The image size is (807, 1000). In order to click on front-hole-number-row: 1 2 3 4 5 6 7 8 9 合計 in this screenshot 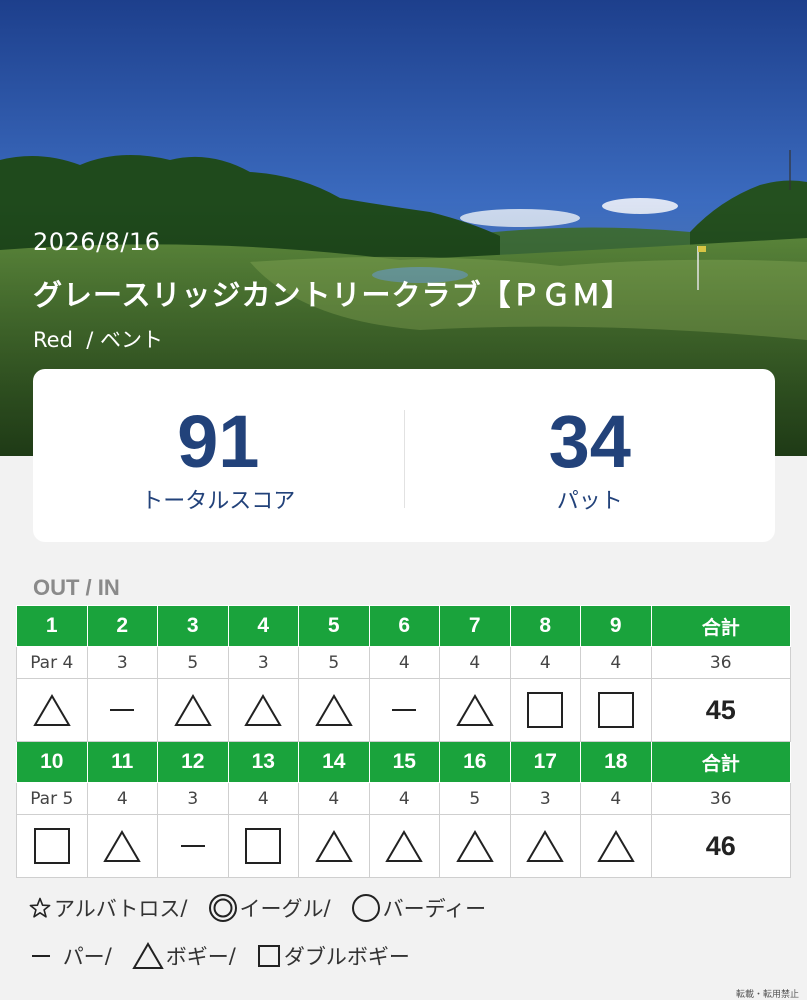, I will do `click(403, 626)`.